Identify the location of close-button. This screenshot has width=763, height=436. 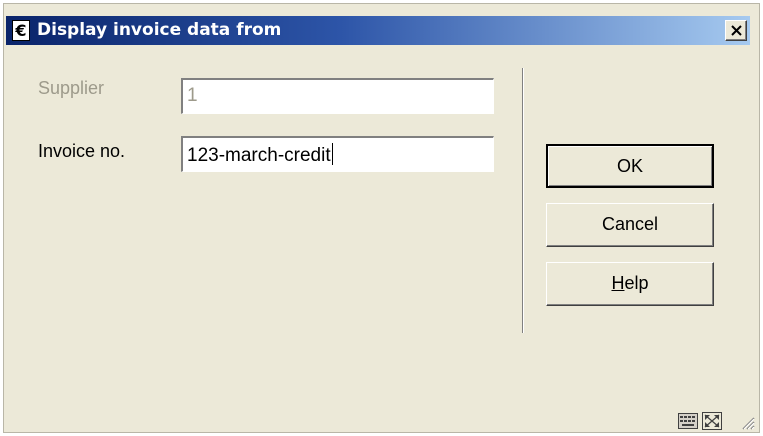
(736, 30).